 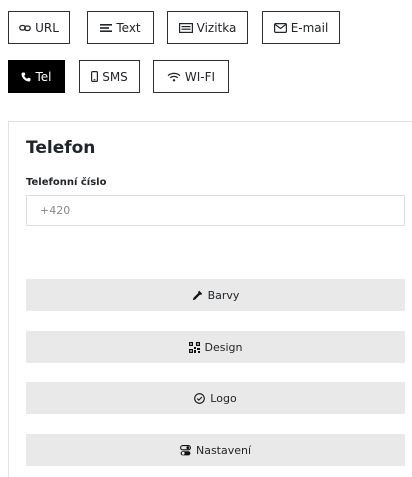 What do you see at coordinates (200, 76) in the screenshot?
I see `tab-wifi-label: WI-FI` at bounding box center [200, 76].